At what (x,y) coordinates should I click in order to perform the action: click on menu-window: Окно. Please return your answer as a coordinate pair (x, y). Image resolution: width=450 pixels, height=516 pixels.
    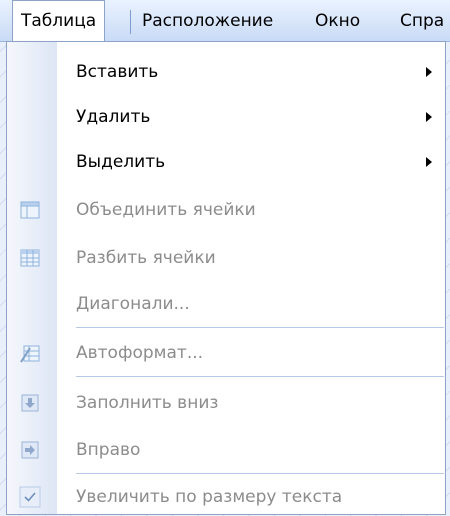
    Looking at the image, I should click on (337, 21).